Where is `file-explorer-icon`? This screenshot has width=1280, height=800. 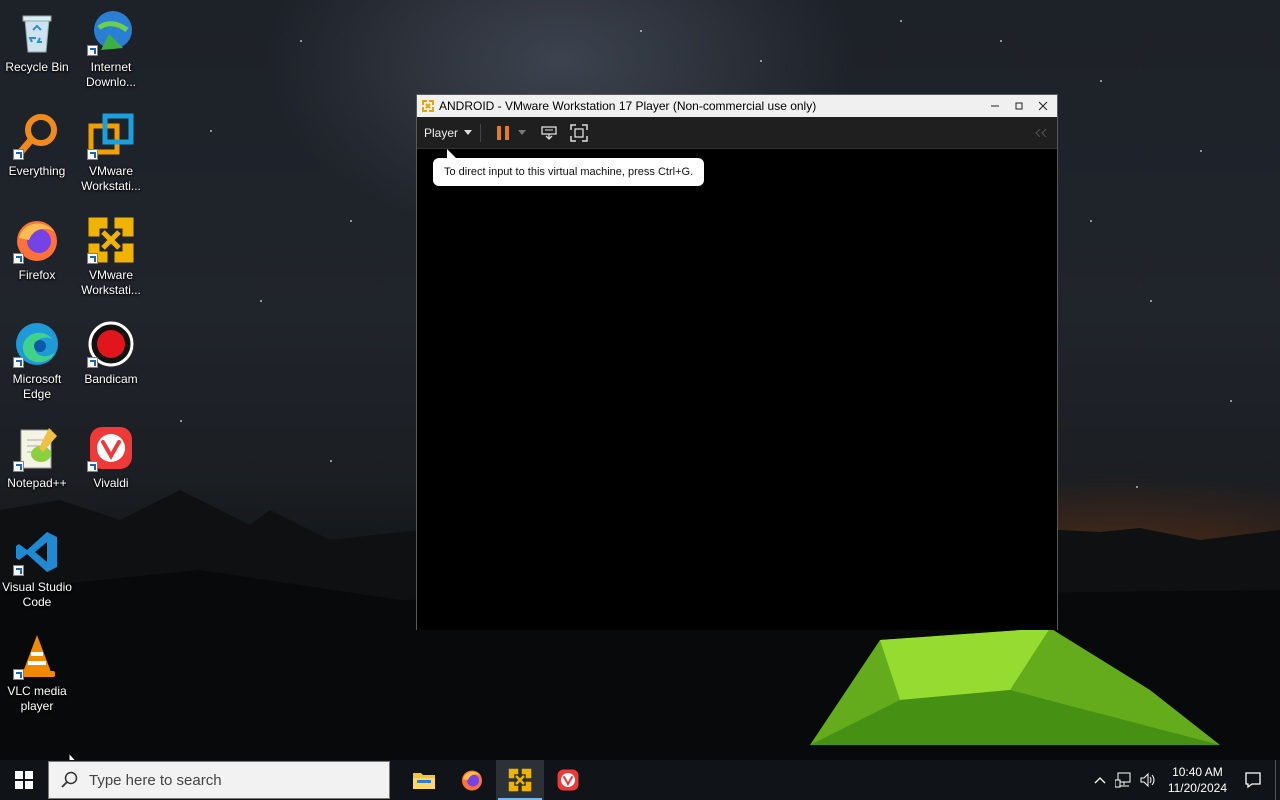
file-explorer-icon is located at coordinates (424, 781).